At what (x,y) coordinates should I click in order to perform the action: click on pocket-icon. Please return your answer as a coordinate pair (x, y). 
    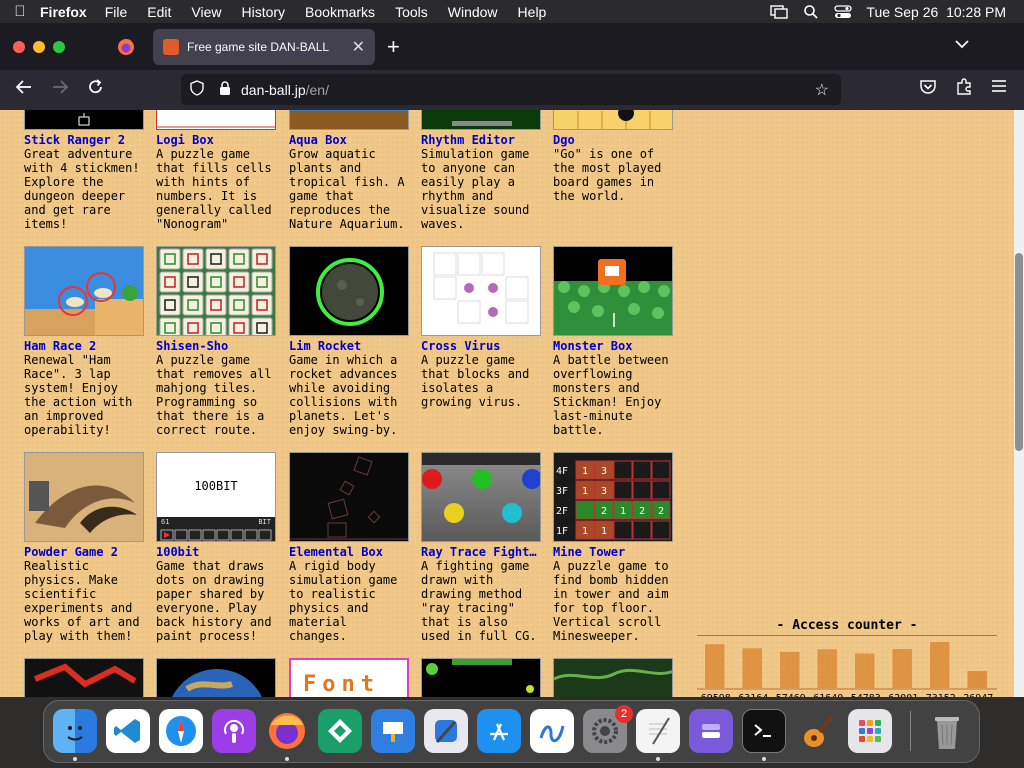
    Looking at the image, I should click on (928, 89).